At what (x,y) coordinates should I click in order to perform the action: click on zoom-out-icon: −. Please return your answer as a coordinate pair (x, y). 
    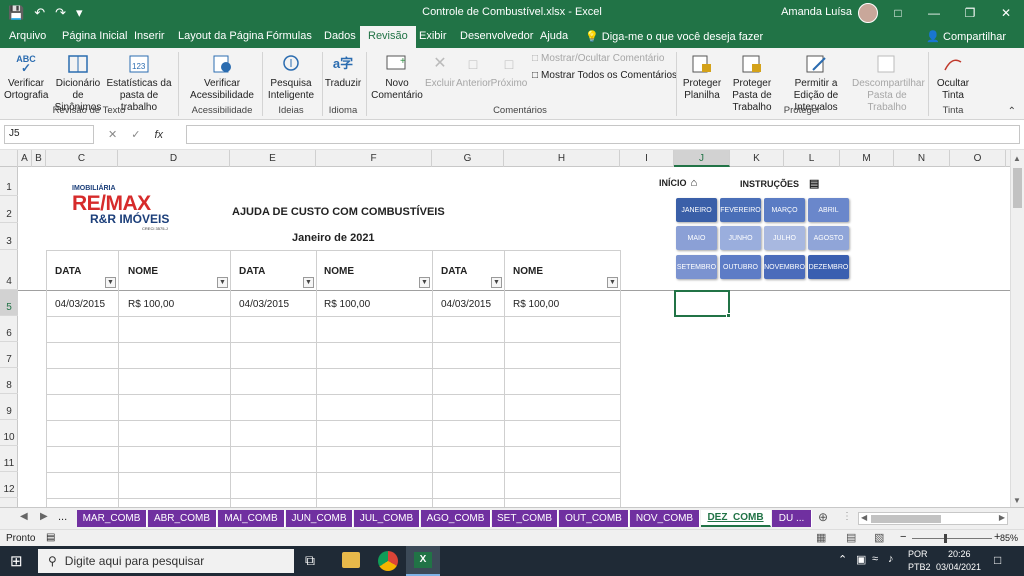
    Looking at the image, I should click on (903, 537).